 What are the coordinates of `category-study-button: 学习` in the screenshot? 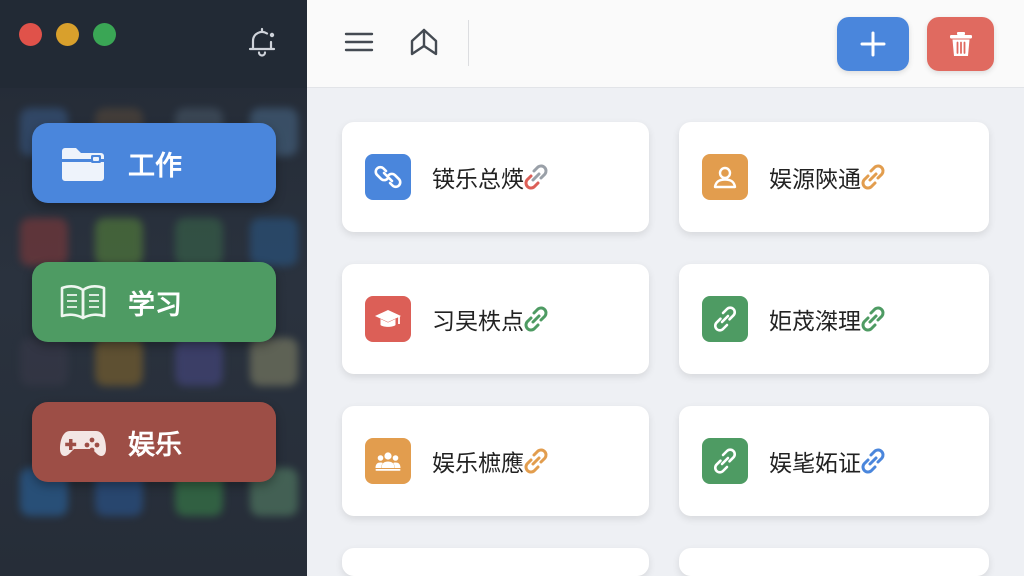 It's located at (154, 302).